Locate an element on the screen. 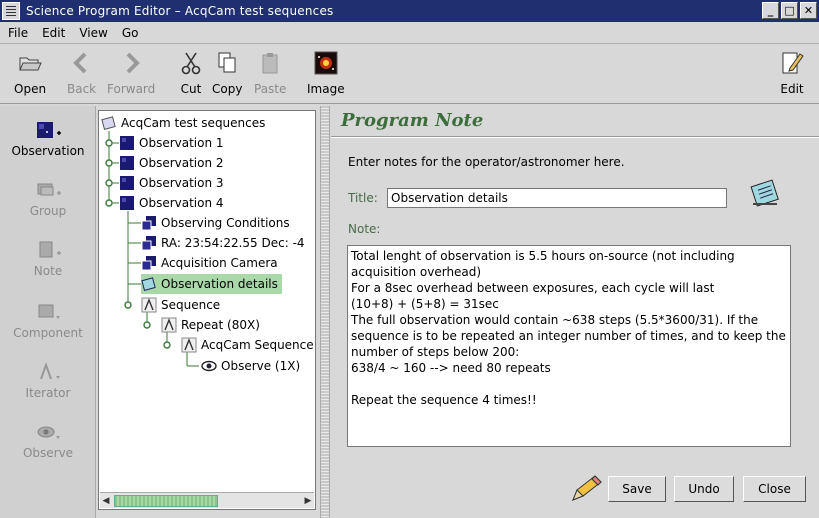 The width and height of the screenshot is (819, 518). program-icon is located at coordinates (109, 123).